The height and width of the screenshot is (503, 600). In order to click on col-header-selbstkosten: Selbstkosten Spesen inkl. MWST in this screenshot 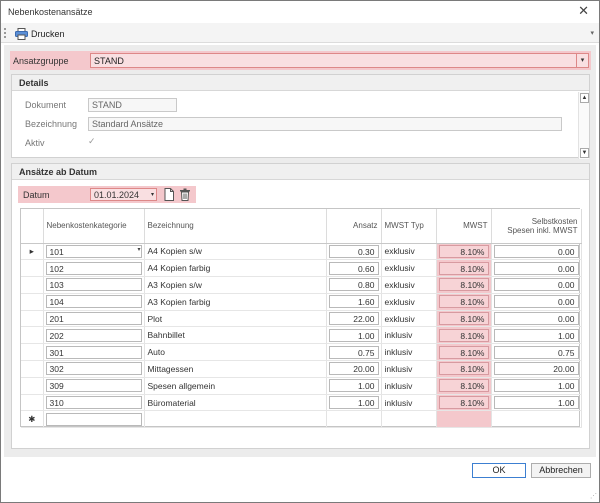, I will do `click(536, 226)`.